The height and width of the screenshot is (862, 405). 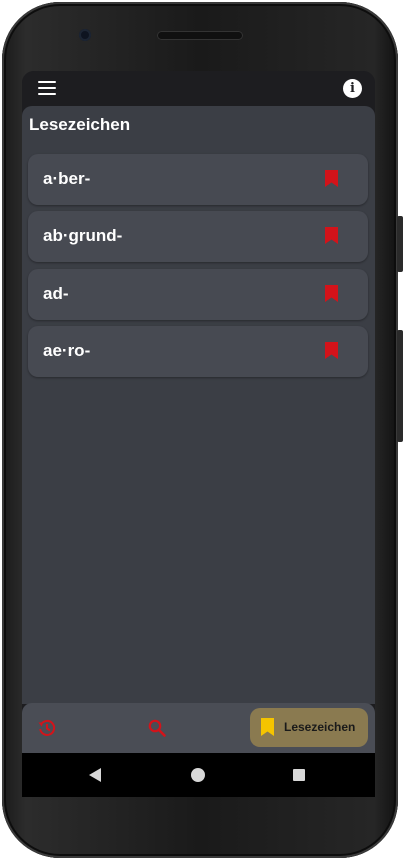 What do you see at coordinates (85, 35) in the screenshot?
I see `front-camera` at bounding box center [85, 35].